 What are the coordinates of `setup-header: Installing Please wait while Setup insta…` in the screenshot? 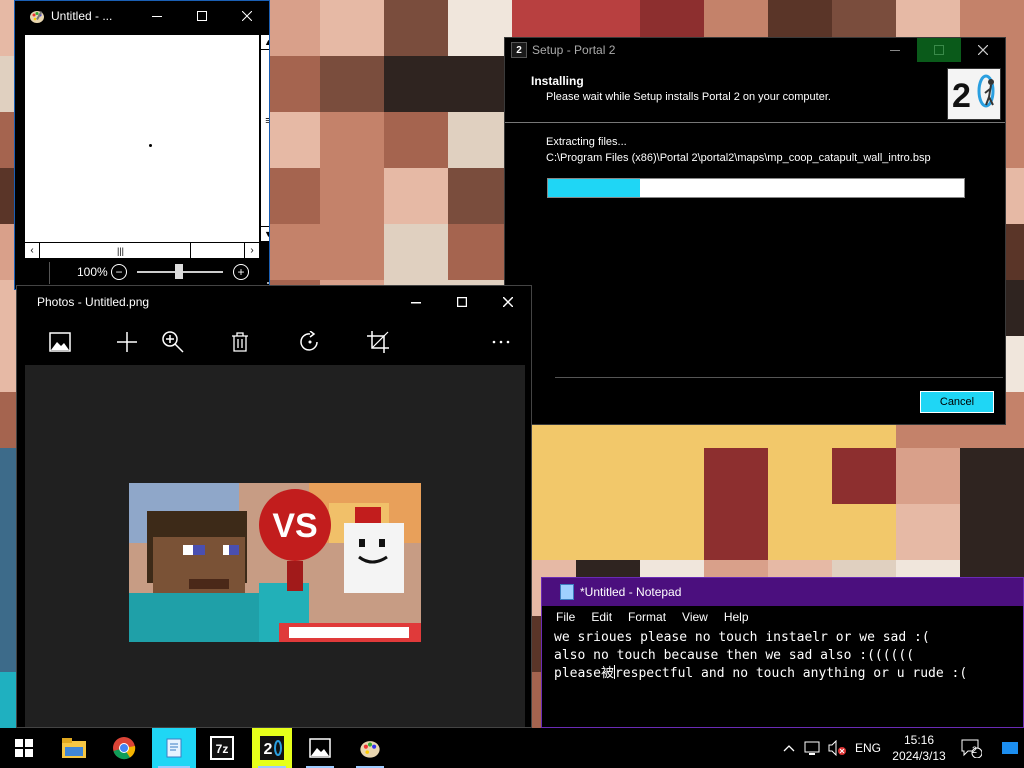 It's located at (755, 92).